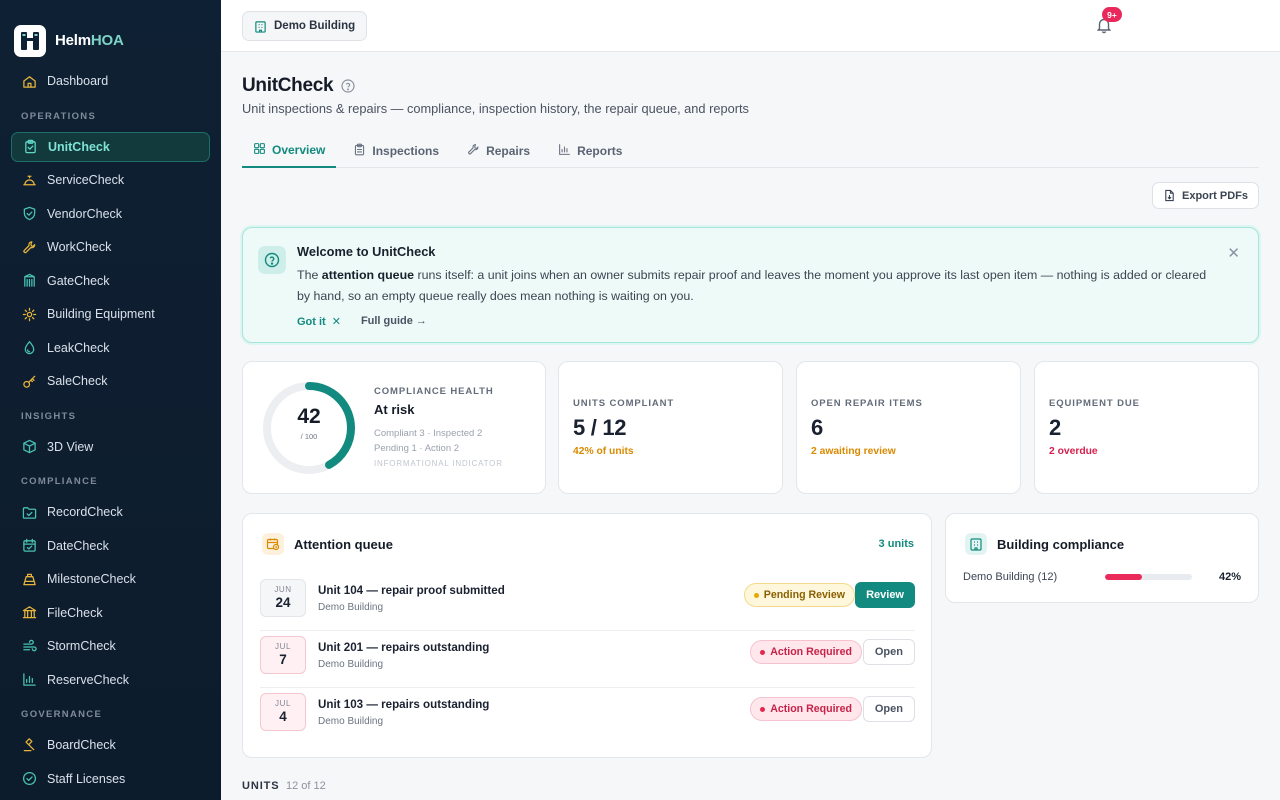  What do you see at coordinates (283, 716) in the screenshot?
I see `date-day: 4` at bounding box center [283, 716].